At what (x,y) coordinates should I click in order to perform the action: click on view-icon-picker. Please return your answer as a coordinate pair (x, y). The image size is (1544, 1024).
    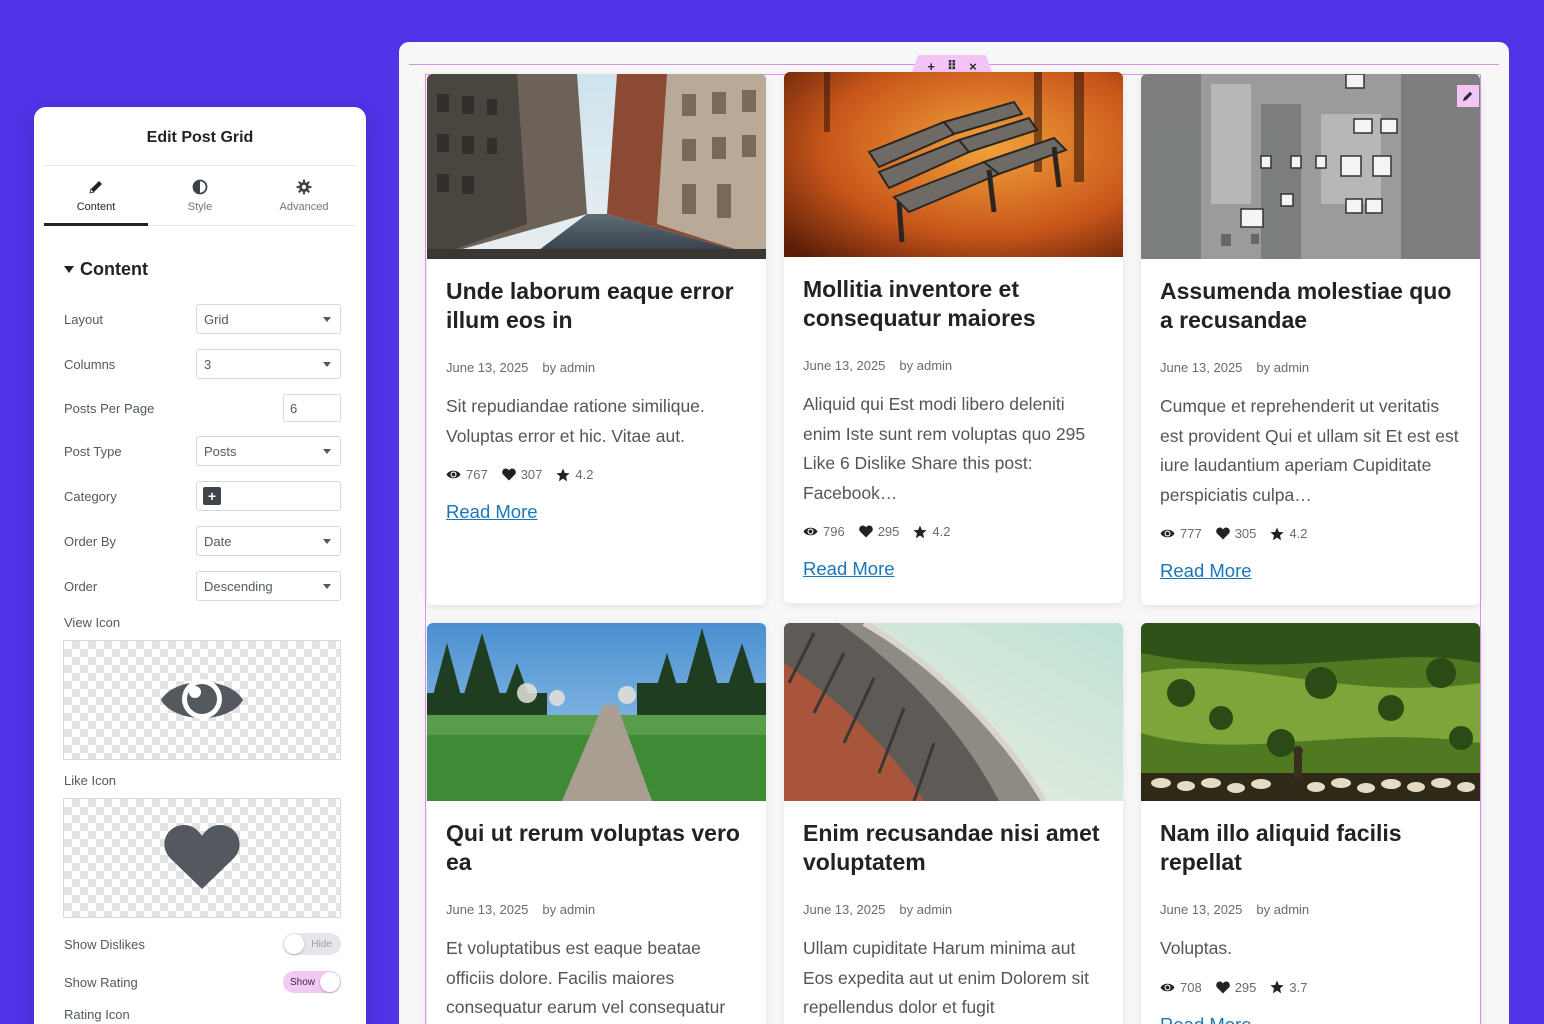
    Looking at the image, I should click on (202, 700).